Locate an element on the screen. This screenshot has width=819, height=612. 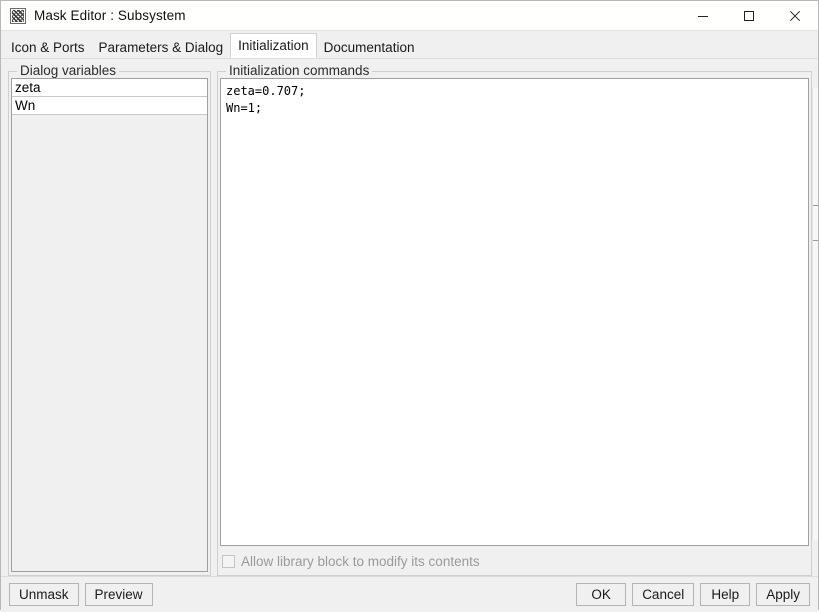
footer-button-bar: Unmask Preview OK Cancel Help Apply is located at coordinates (409, 594).